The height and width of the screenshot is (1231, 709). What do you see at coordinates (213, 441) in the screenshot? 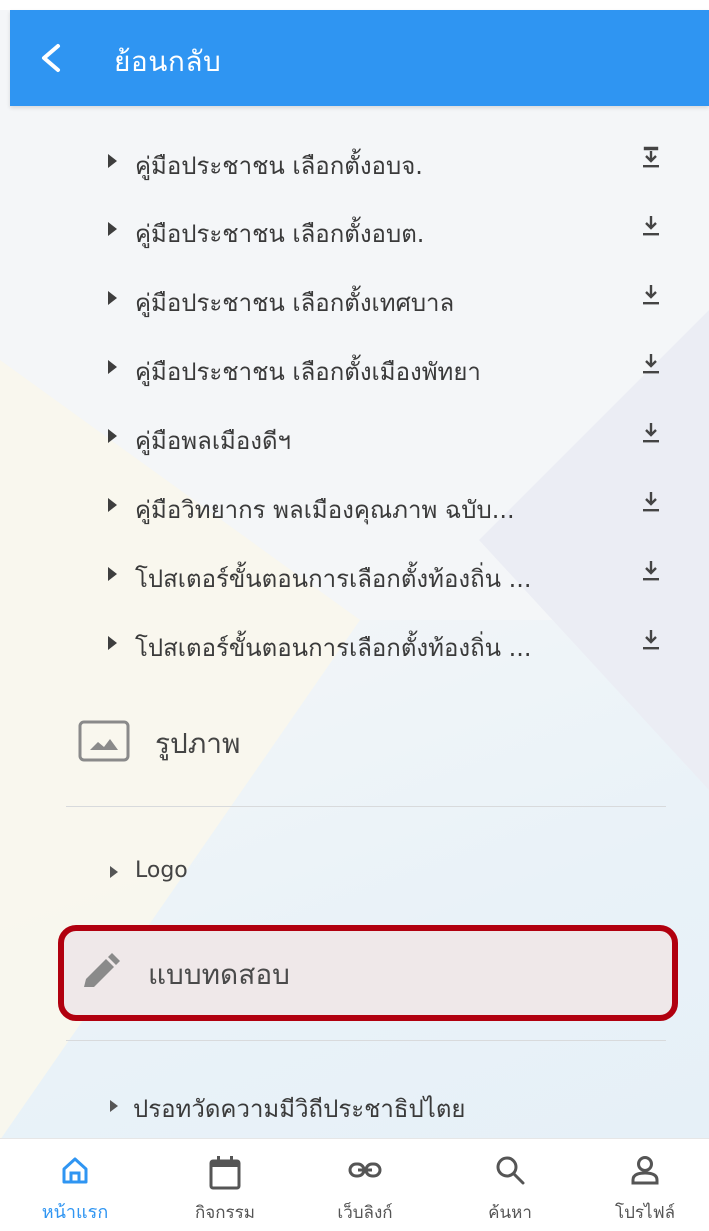
I see `document-label: คู่มือพลเมืองดีฯ` at bounding box center [213, 441].